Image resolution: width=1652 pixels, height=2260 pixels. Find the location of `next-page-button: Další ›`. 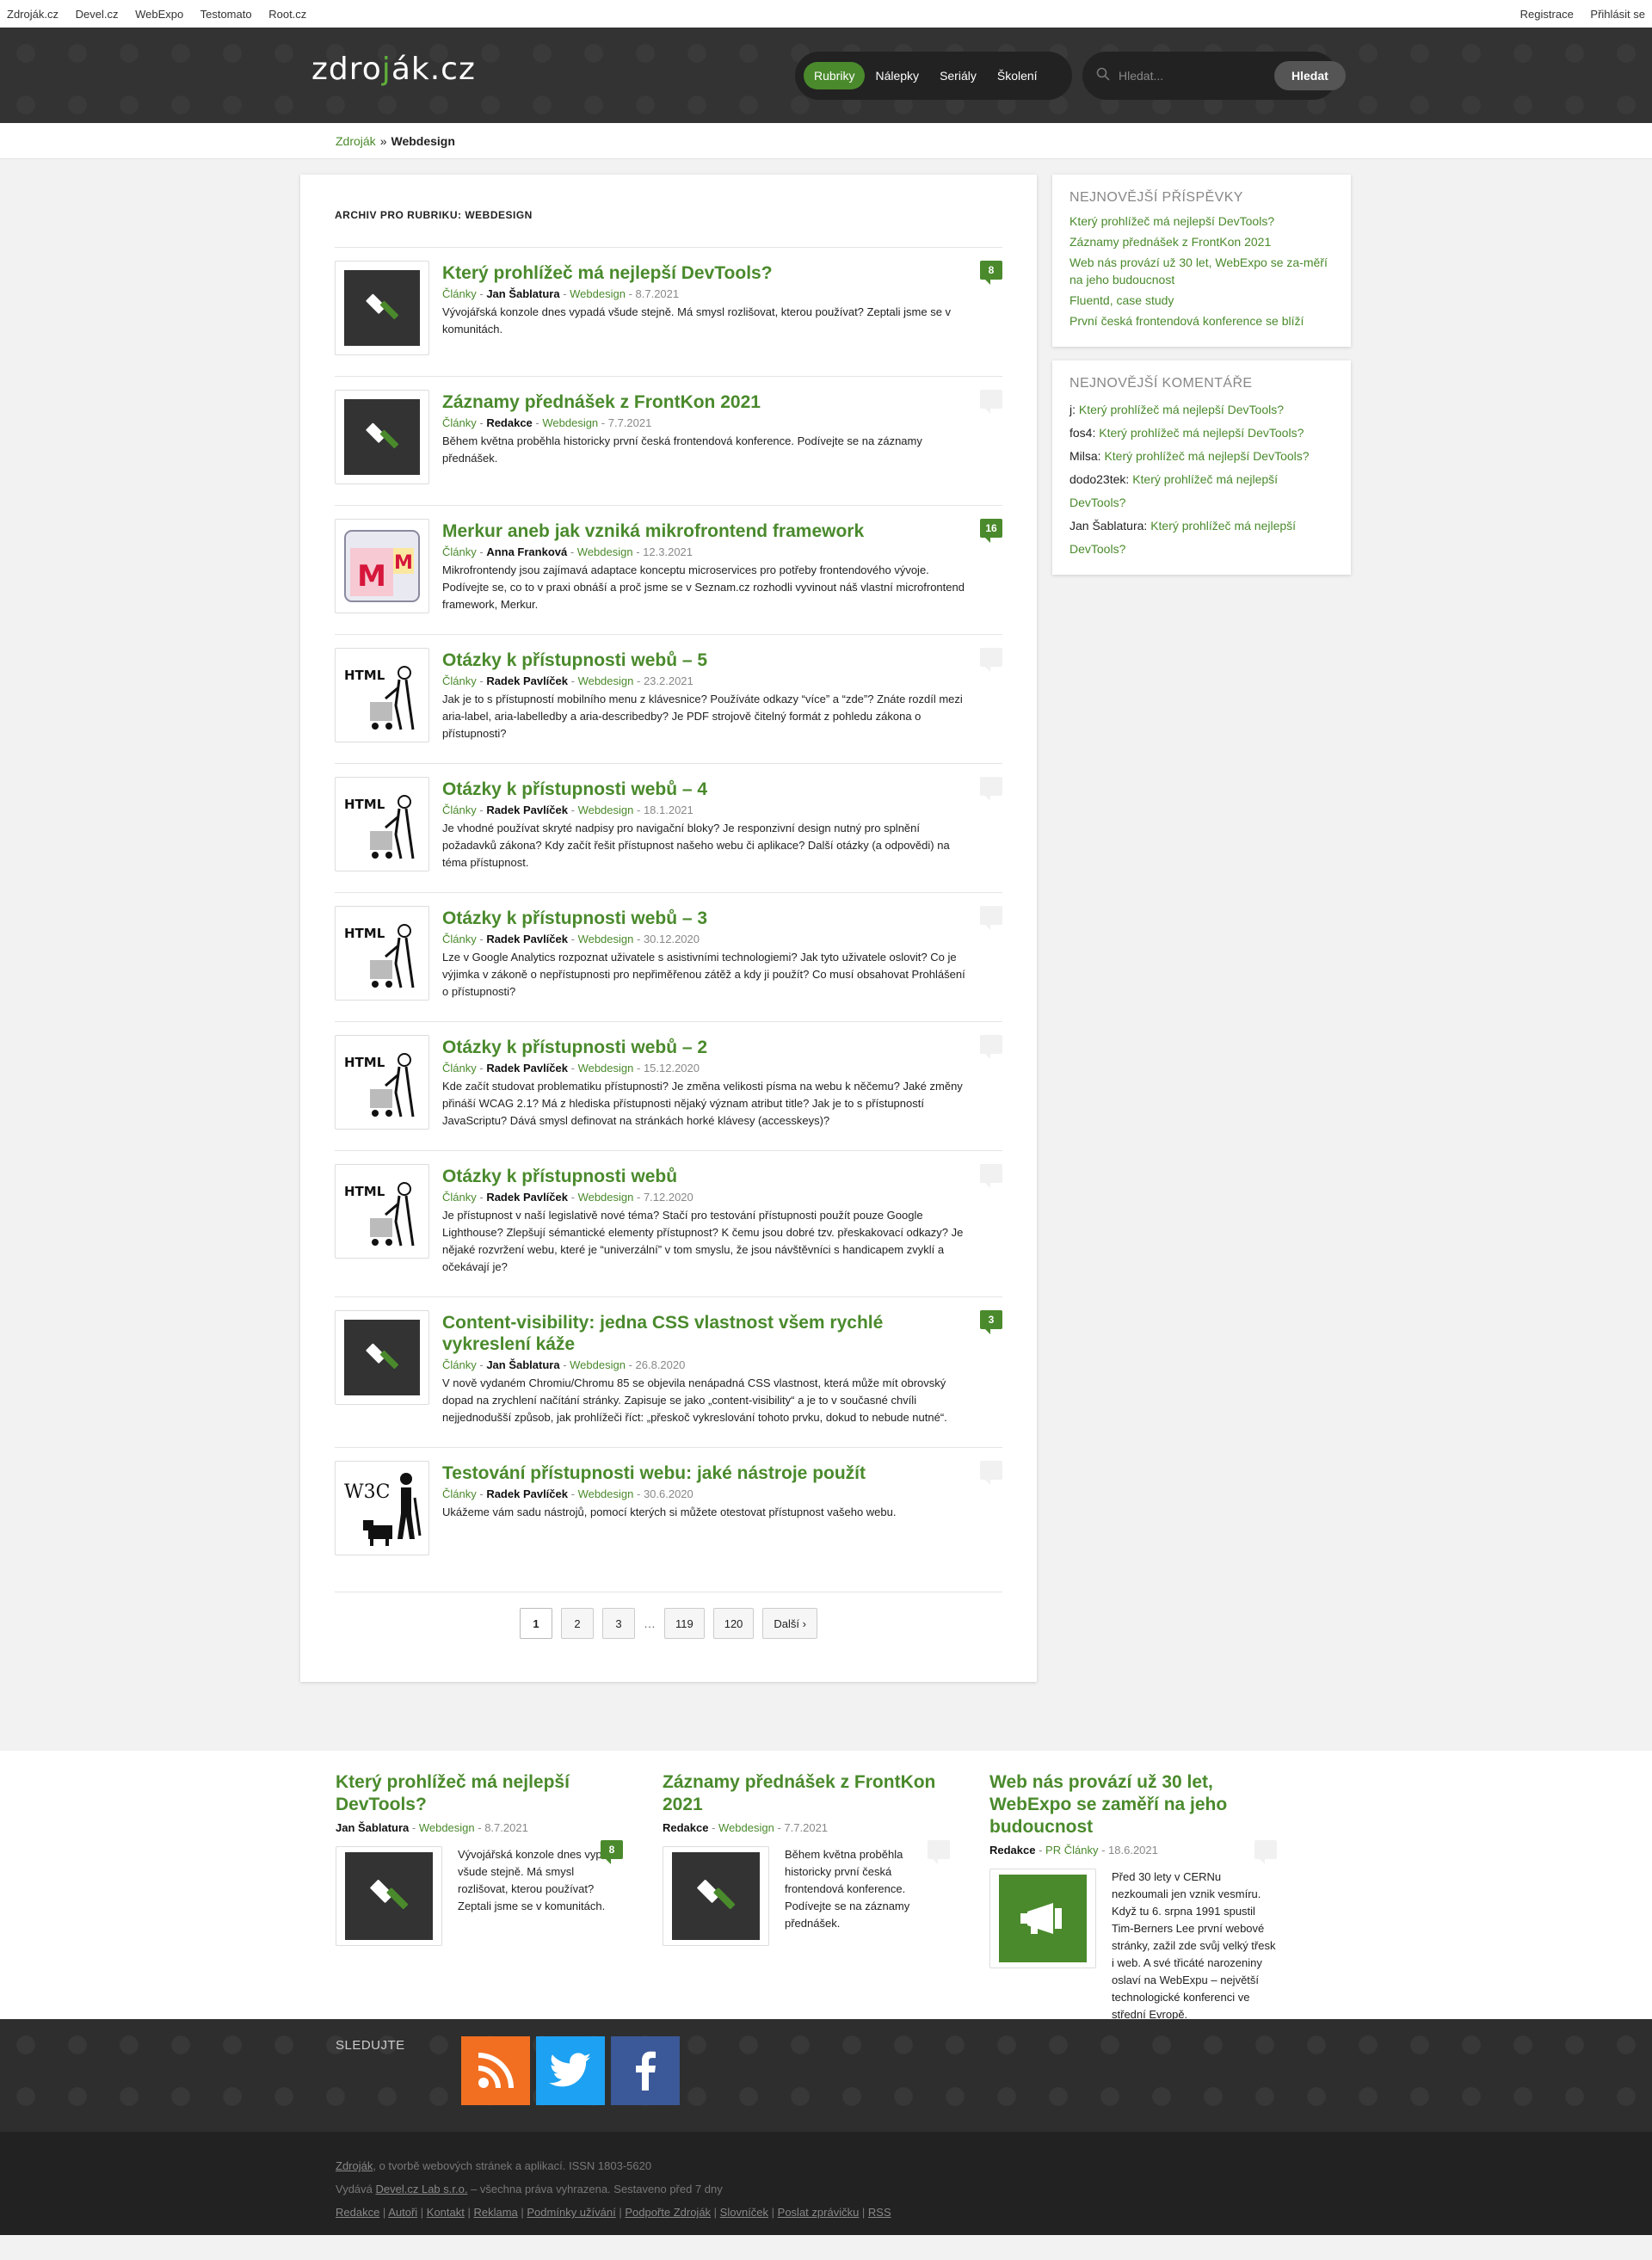

next-page-button: Další › is located at coordinates (790, 1623).